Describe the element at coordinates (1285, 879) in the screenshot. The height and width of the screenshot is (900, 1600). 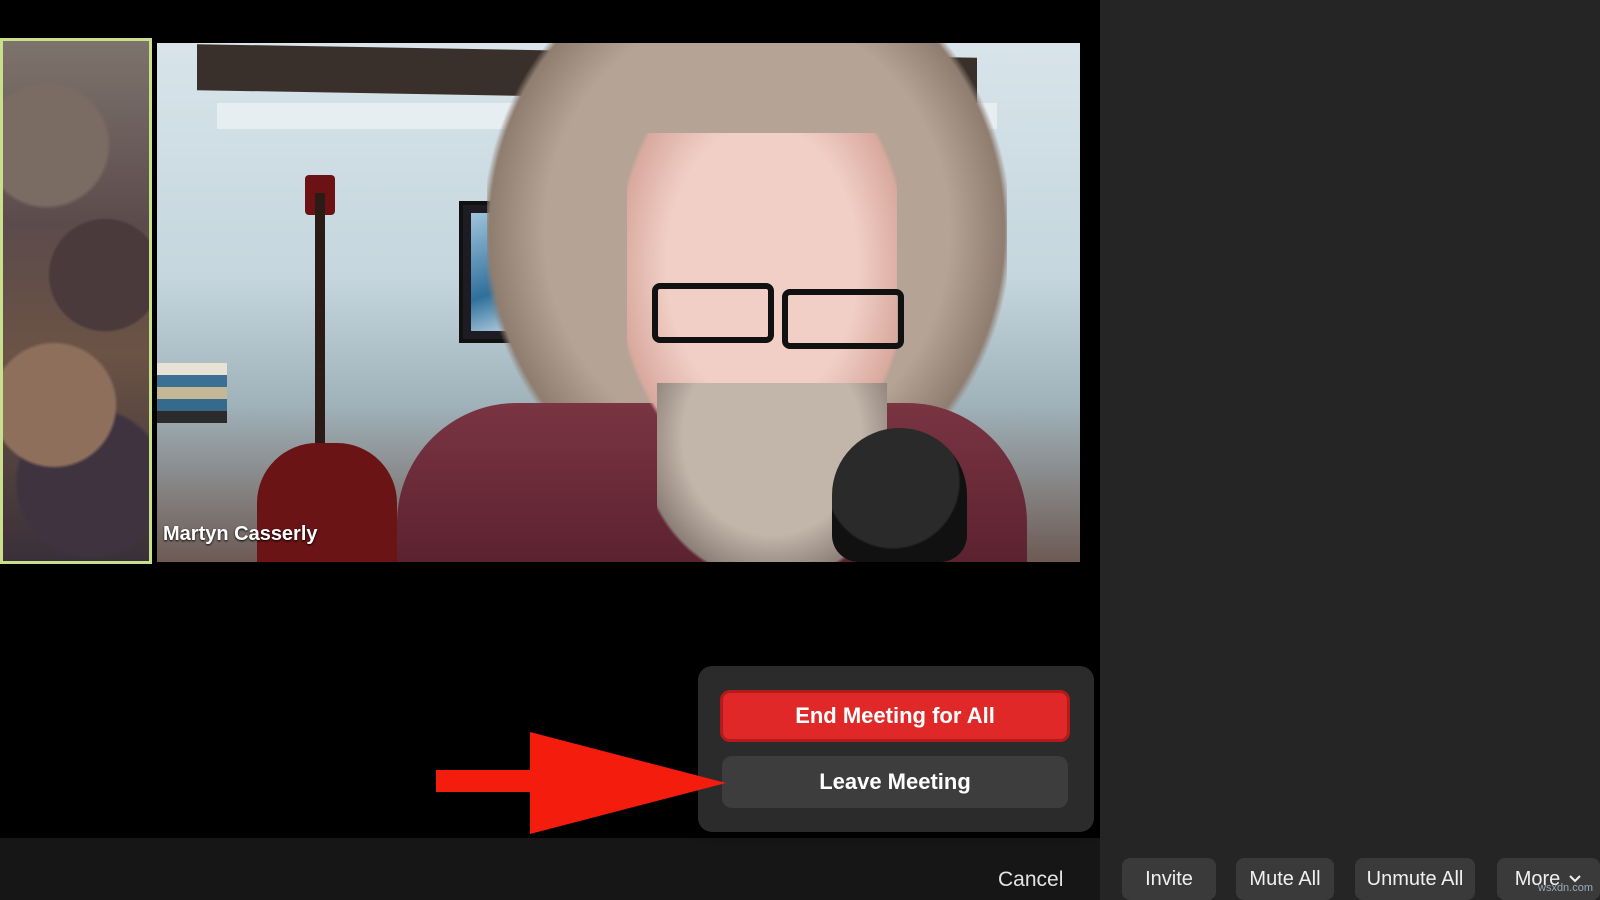
I see `mute-all-button: Mute All` at that location.